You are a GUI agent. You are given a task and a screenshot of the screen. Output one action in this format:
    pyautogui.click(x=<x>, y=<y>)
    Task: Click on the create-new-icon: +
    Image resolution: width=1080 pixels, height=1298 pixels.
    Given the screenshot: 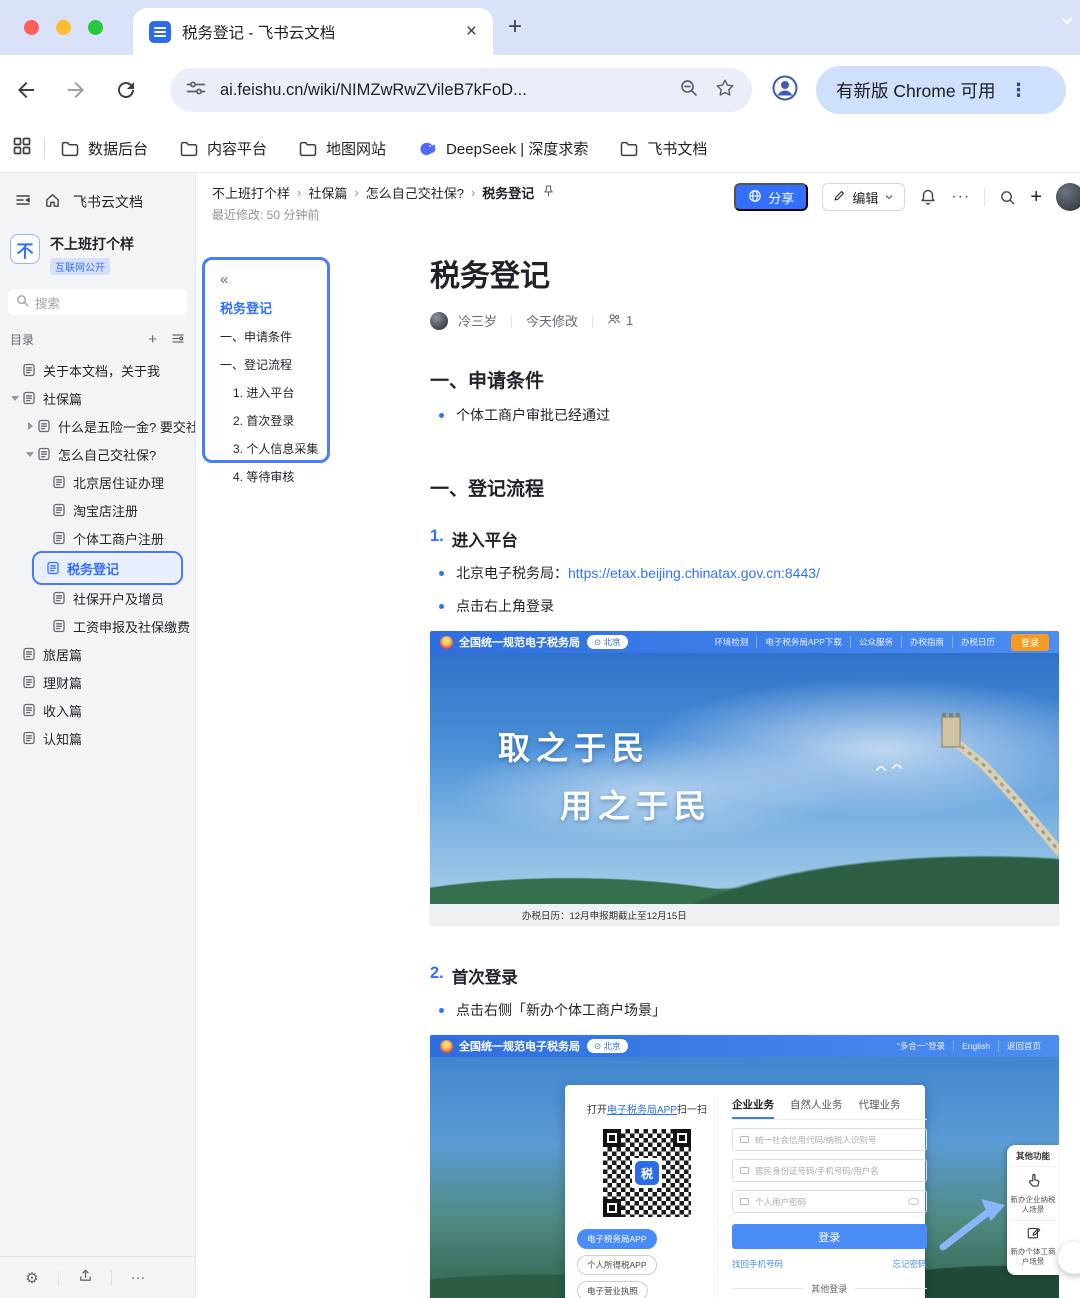 What is the action you would take?
    pyautogui.click(x=1036, y=197)
    